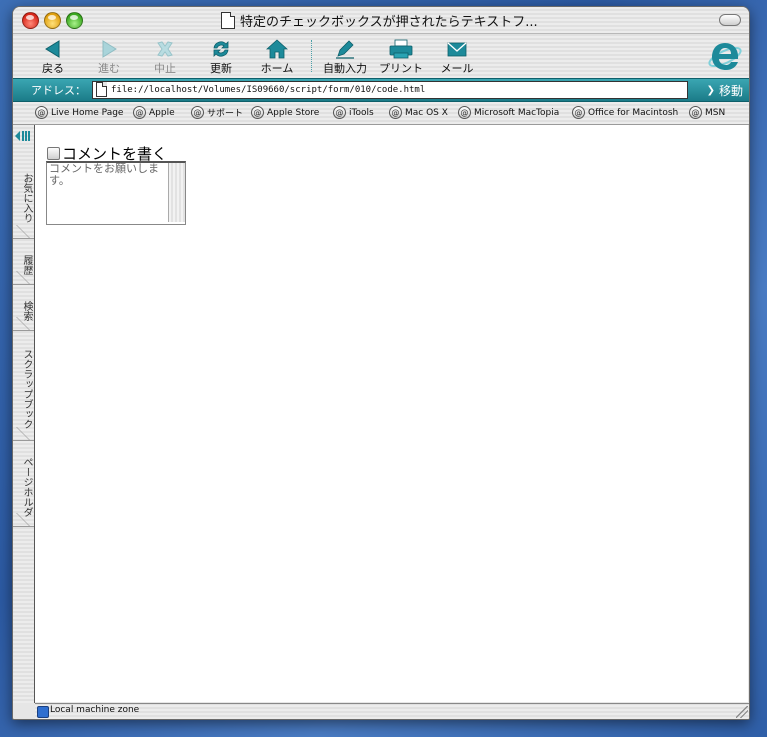  Describe the element at coordinates (53, 68) in the screenshot. I see `back-label: 戻る` at that location.